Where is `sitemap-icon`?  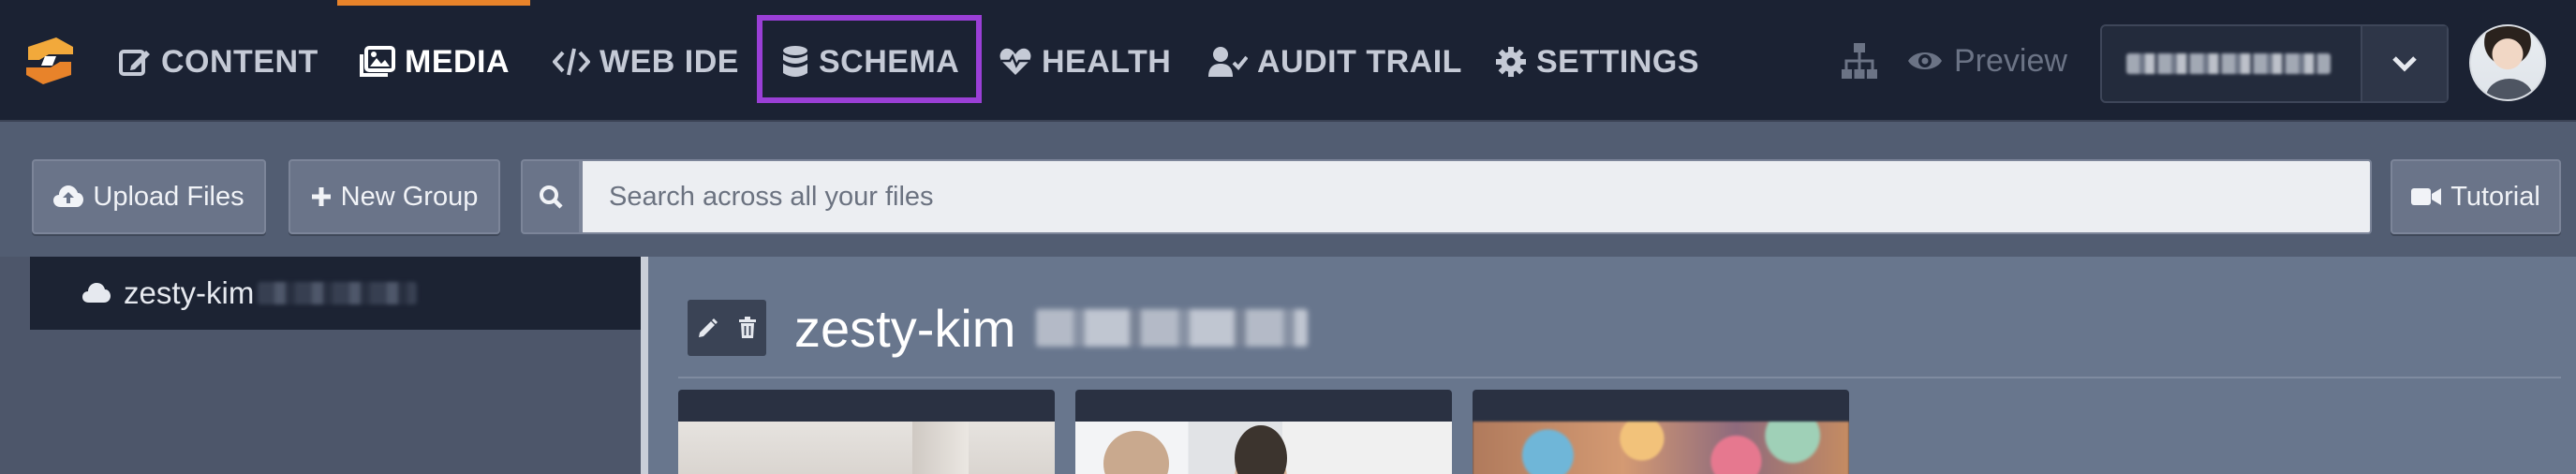
sitemap-icon is located at coordinates (1859, 61).